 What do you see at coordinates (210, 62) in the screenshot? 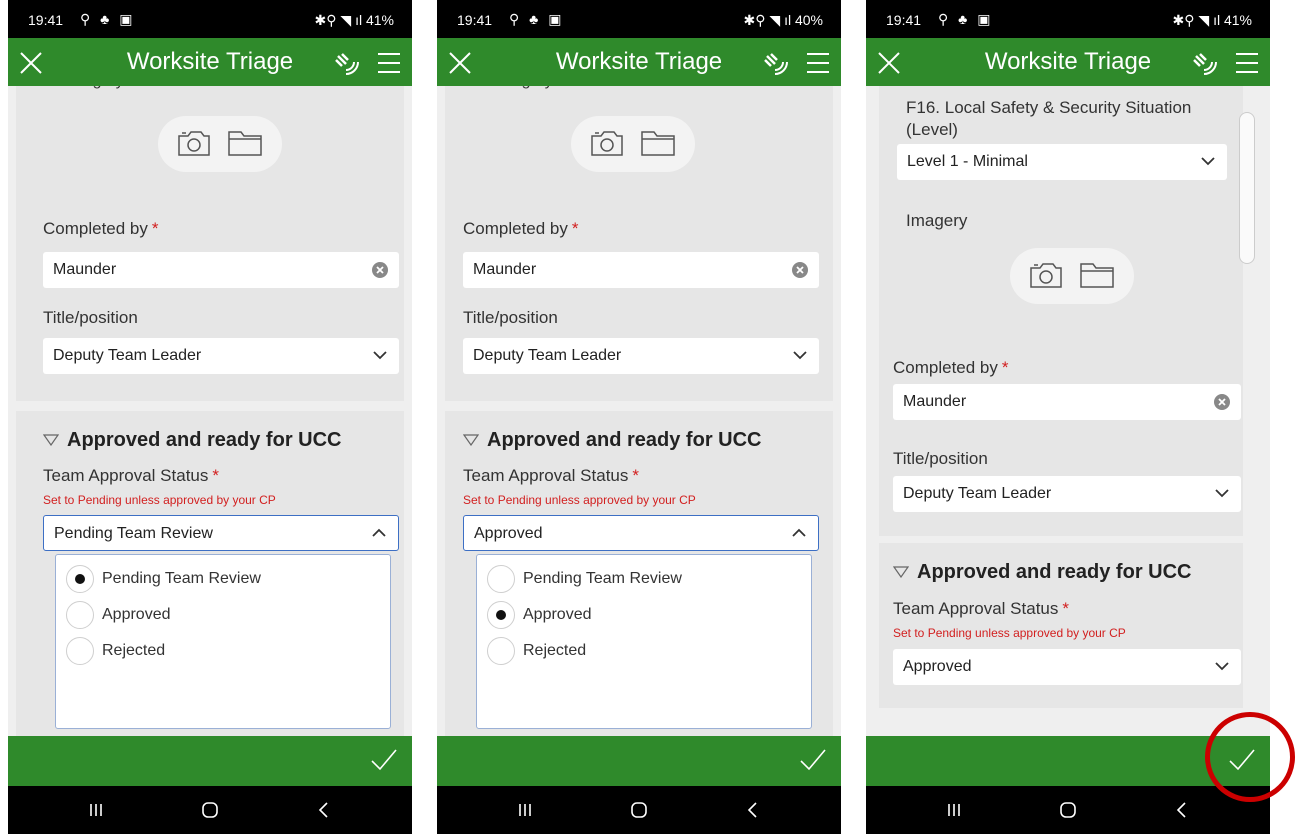
I see `app-header: Worksite Triage` at bounding box center [210, 62].